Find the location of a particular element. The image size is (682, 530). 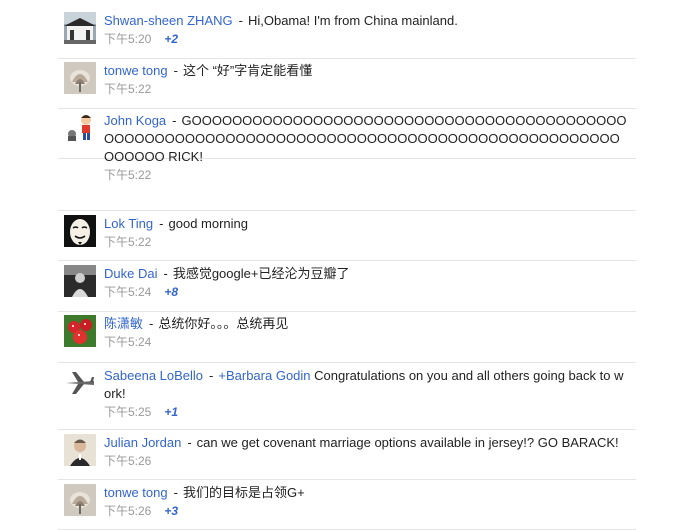

comment-text: good morning is located at coordinates (208, 223).